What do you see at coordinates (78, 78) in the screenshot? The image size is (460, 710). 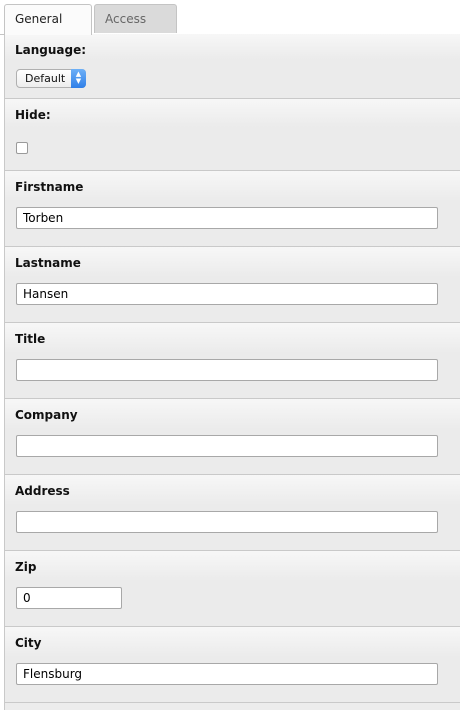 I see `up-down-chevron-icon: ▲ ▼` at bounding box center [78, 78].